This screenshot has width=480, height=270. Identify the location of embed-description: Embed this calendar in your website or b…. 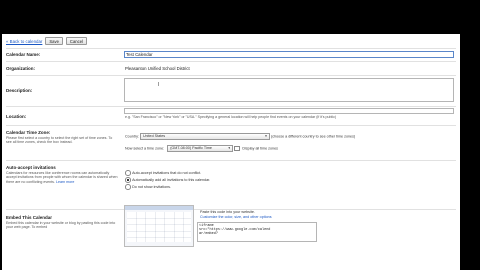
(61, 225).